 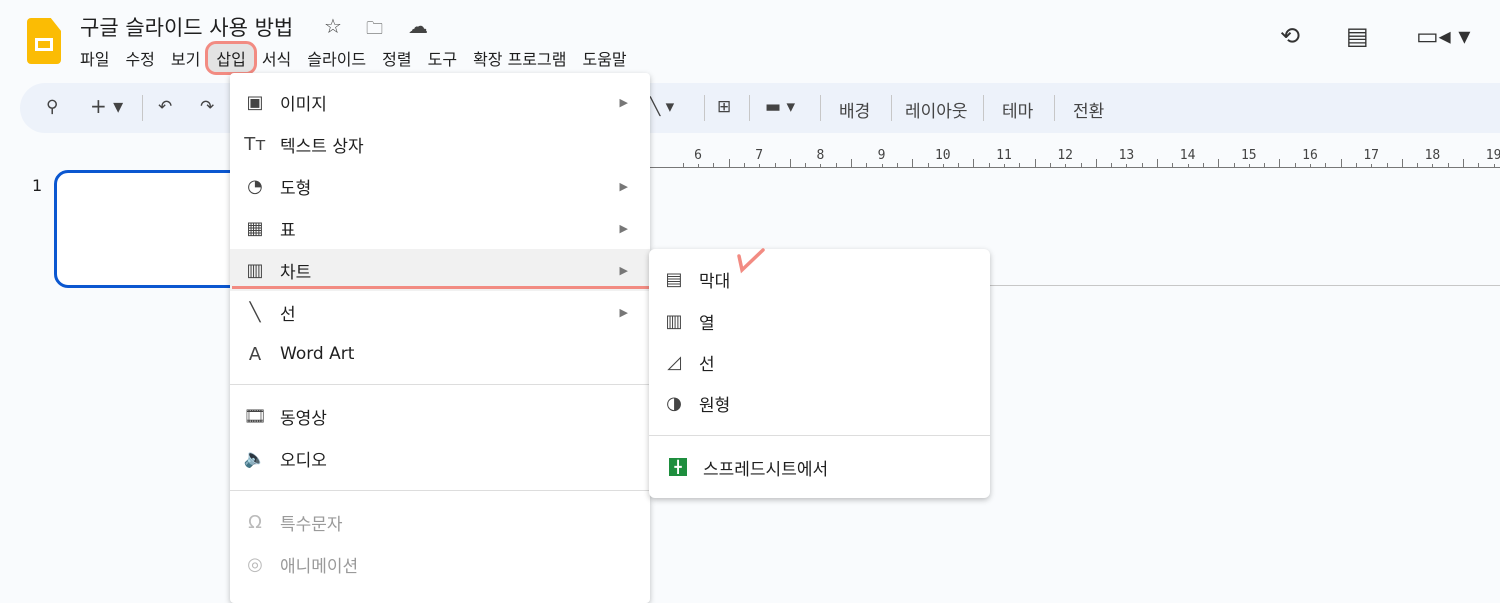 What do you see at coordinates (440, 186) in the screenshot?
I see `insert-menu-item: ◔ 도형 ▶` at bounding box center [440, 186].